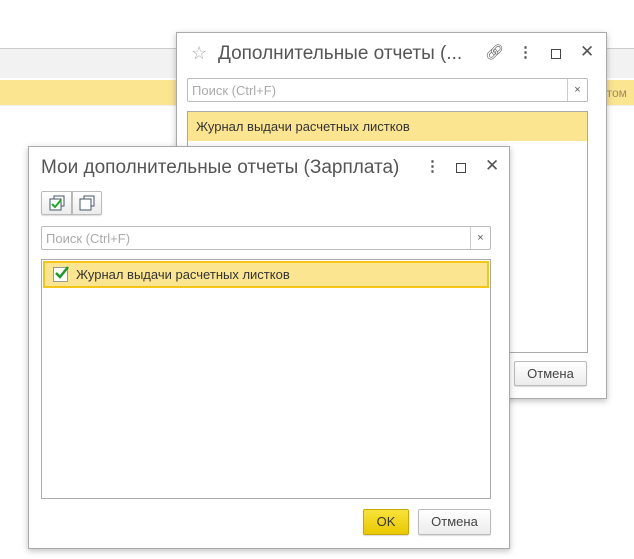 This screenshot has width=634, height=559. I want to click on item-label: Журнал выдачи расчетных листков, so click(183, 274).